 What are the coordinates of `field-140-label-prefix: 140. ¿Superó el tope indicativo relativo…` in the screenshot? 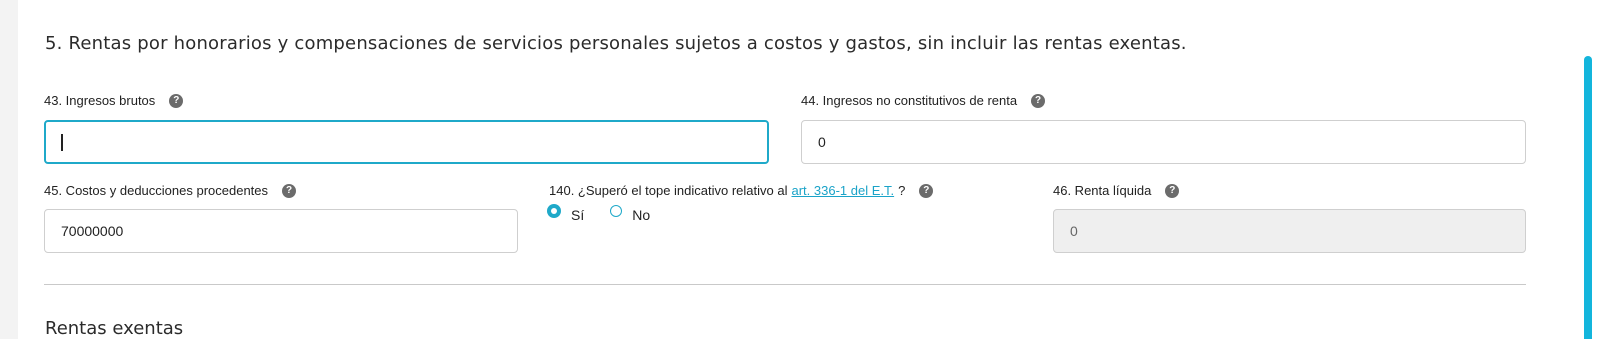 It's located at (668, 190).